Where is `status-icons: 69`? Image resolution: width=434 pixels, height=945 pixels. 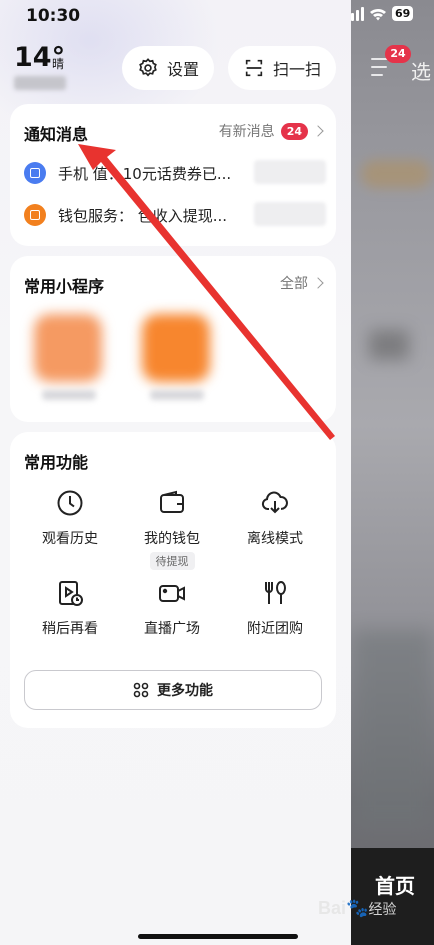
status-icons: 69 is located at coordinates (382, 13).